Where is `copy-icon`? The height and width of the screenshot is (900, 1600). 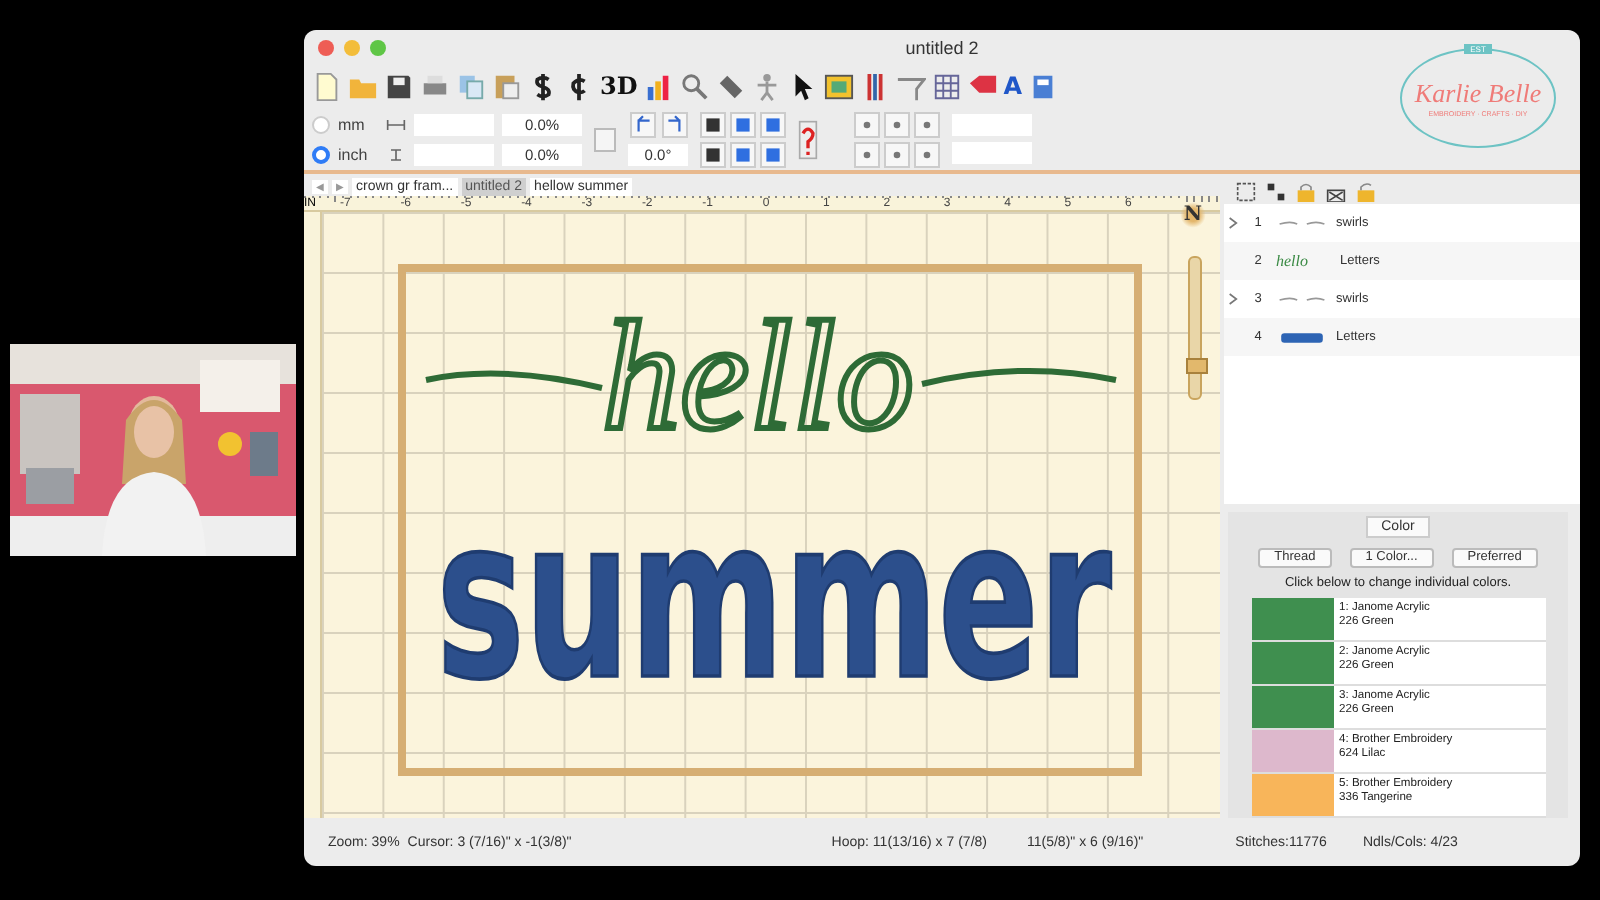
copy-icon is located at coordinates (471, 86).